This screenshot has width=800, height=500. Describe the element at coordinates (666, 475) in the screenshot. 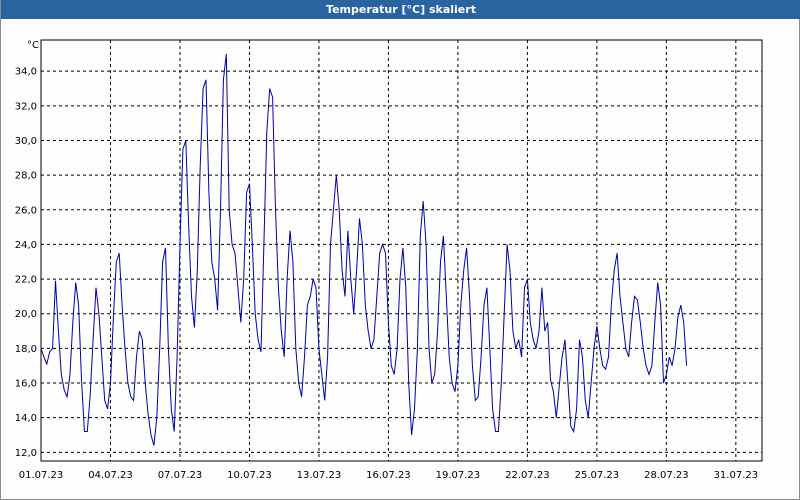

I see `x-tick-label: 28.07.23` at that location.